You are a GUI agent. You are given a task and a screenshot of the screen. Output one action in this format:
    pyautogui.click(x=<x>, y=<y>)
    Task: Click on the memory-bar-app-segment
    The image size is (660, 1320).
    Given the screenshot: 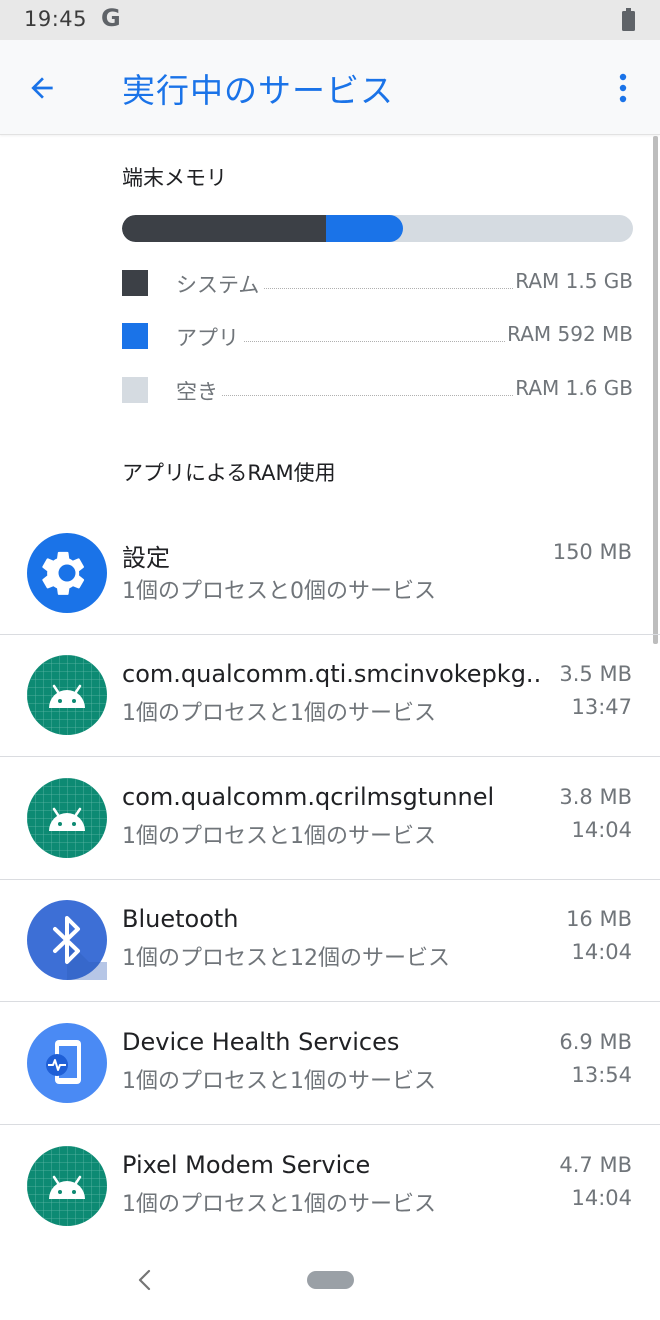 What is the action you would take?
    pyautogui.click(x=364, y=228)
    